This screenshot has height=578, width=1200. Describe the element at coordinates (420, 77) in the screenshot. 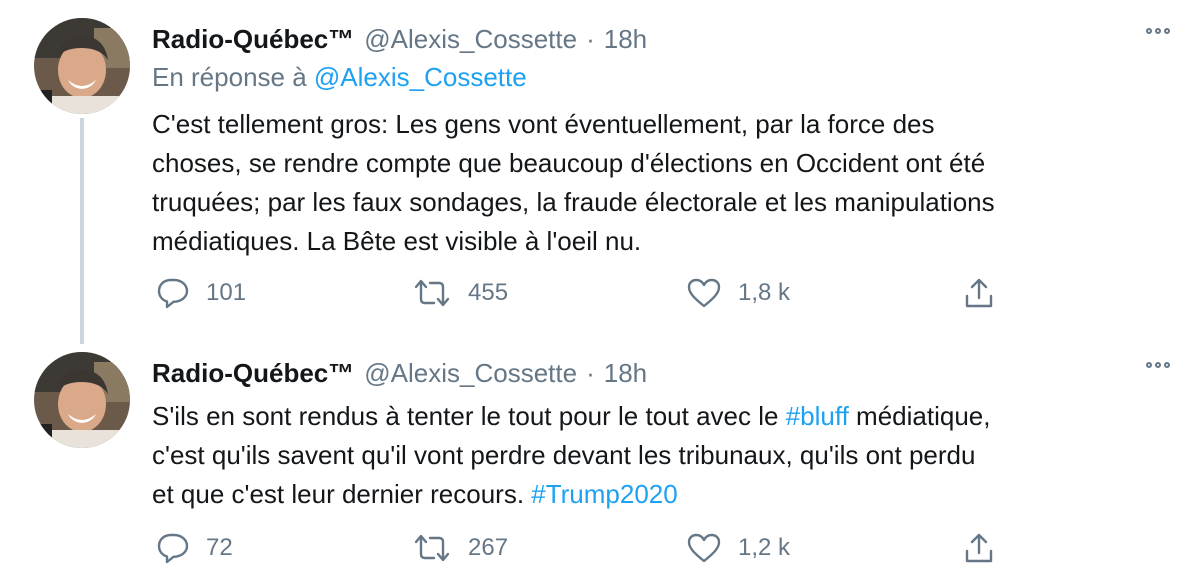

I see `reply-to-handle: @Alexis_Cossette` at that location.